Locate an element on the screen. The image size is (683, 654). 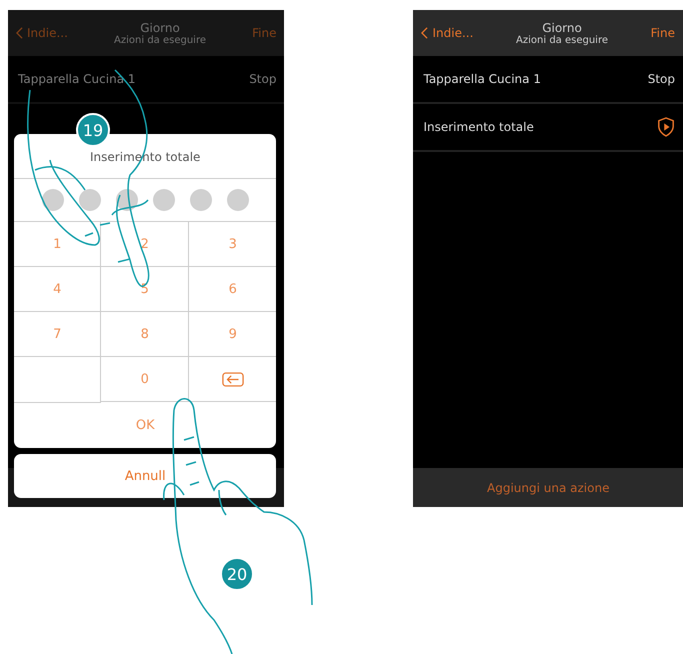
digit-key: 0 is located at coordinates (145, 379).